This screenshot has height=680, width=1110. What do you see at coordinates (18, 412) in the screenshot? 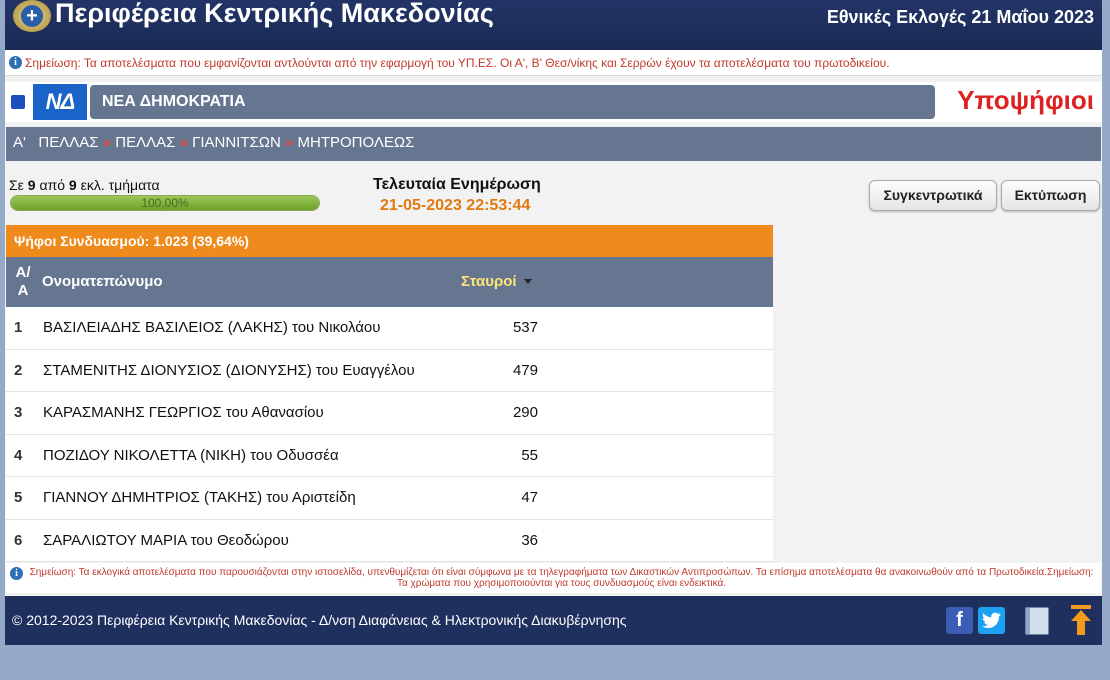
I see `row-number: 3` at bounding box center [18, 412].